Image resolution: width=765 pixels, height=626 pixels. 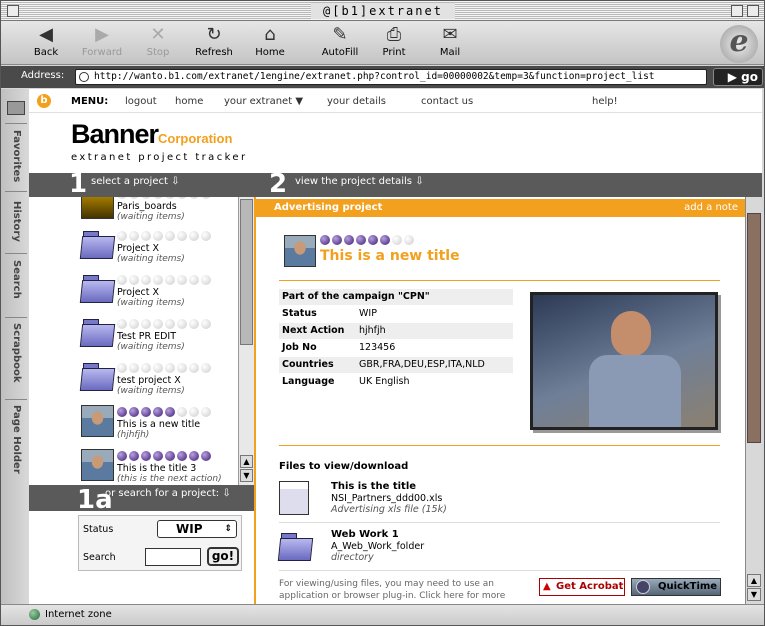 I want to click on mail-icon: ✉, so click(x=450, y=34).